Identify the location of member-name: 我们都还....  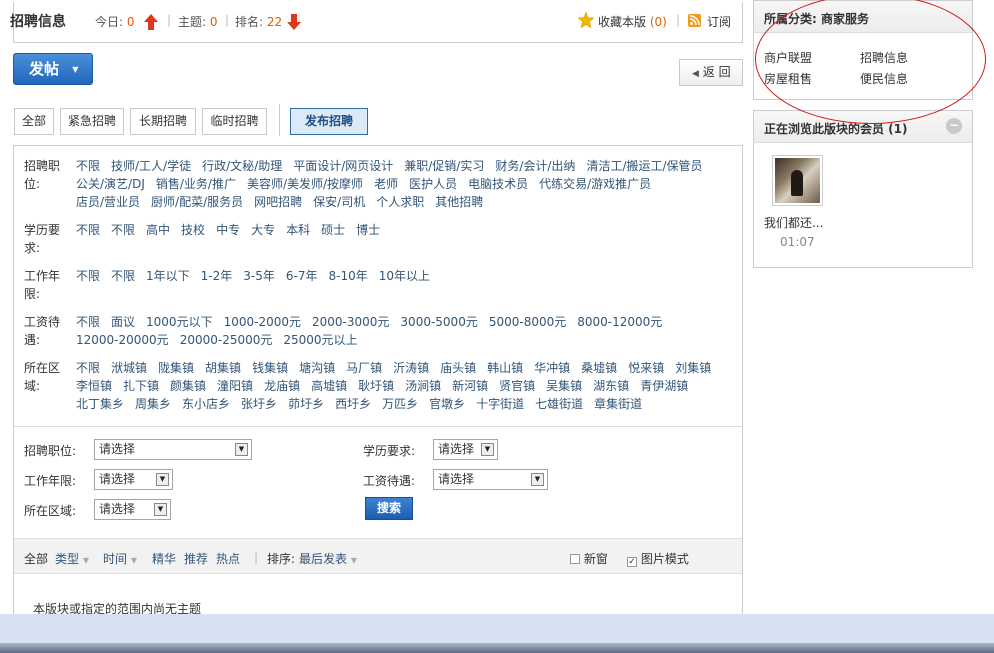
(793, 222).